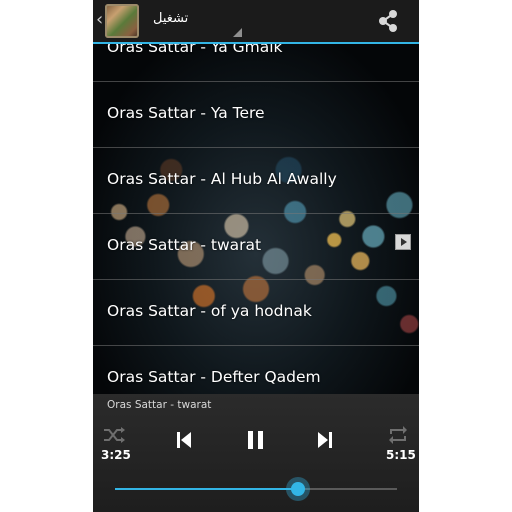  I want to click on list-item: Oras Sattar - Defter Qadem, so click(256, 369).